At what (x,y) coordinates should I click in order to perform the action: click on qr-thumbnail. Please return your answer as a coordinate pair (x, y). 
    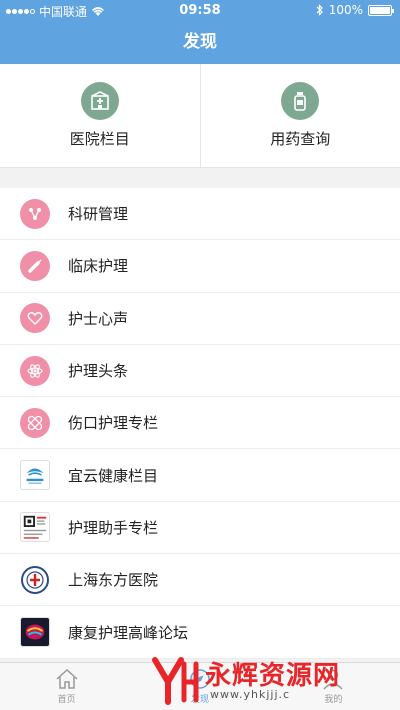
    Looking at the image, I should click on (35, 527).